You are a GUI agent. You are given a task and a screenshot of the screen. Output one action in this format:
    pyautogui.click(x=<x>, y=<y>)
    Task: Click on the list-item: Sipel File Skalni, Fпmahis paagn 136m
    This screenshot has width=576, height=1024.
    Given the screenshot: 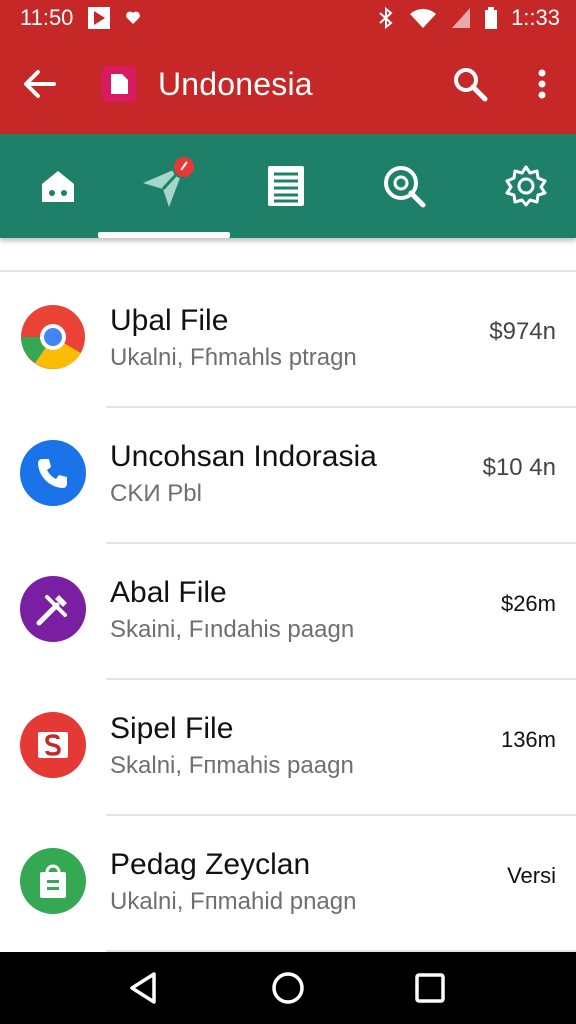 What is the action you would take?
    pyautogui.click(x=298, y=748)
    